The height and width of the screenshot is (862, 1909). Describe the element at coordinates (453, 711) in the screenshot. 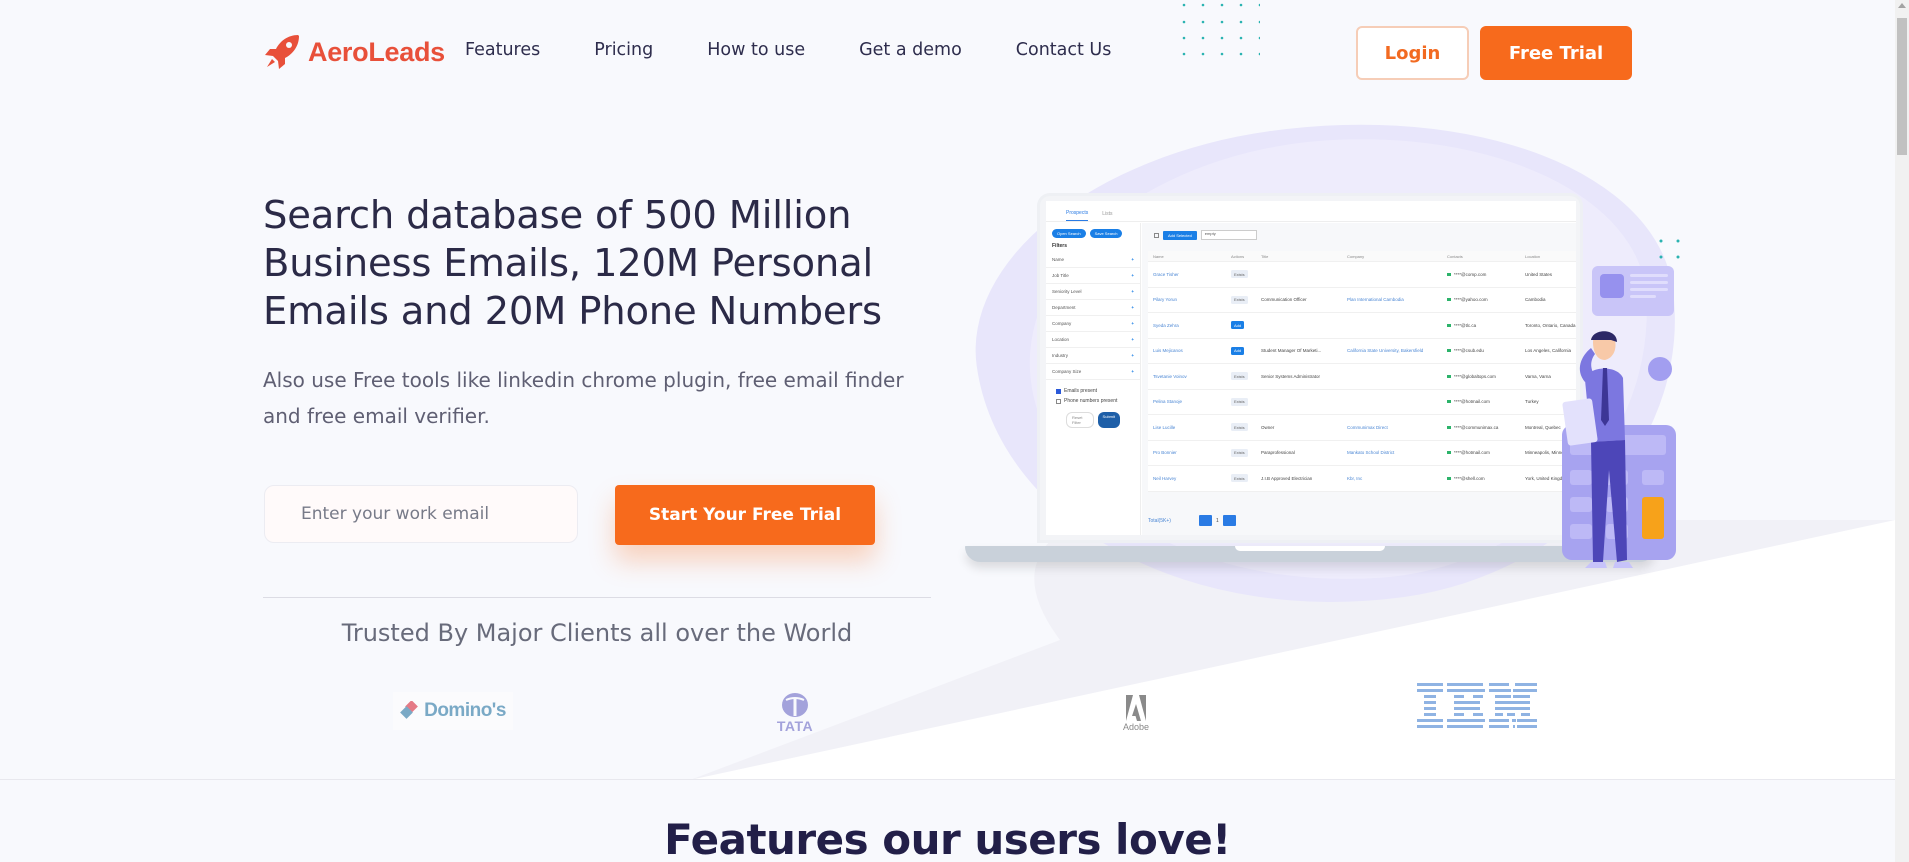

I see `client-logo-dominos: Domino's` at that location.